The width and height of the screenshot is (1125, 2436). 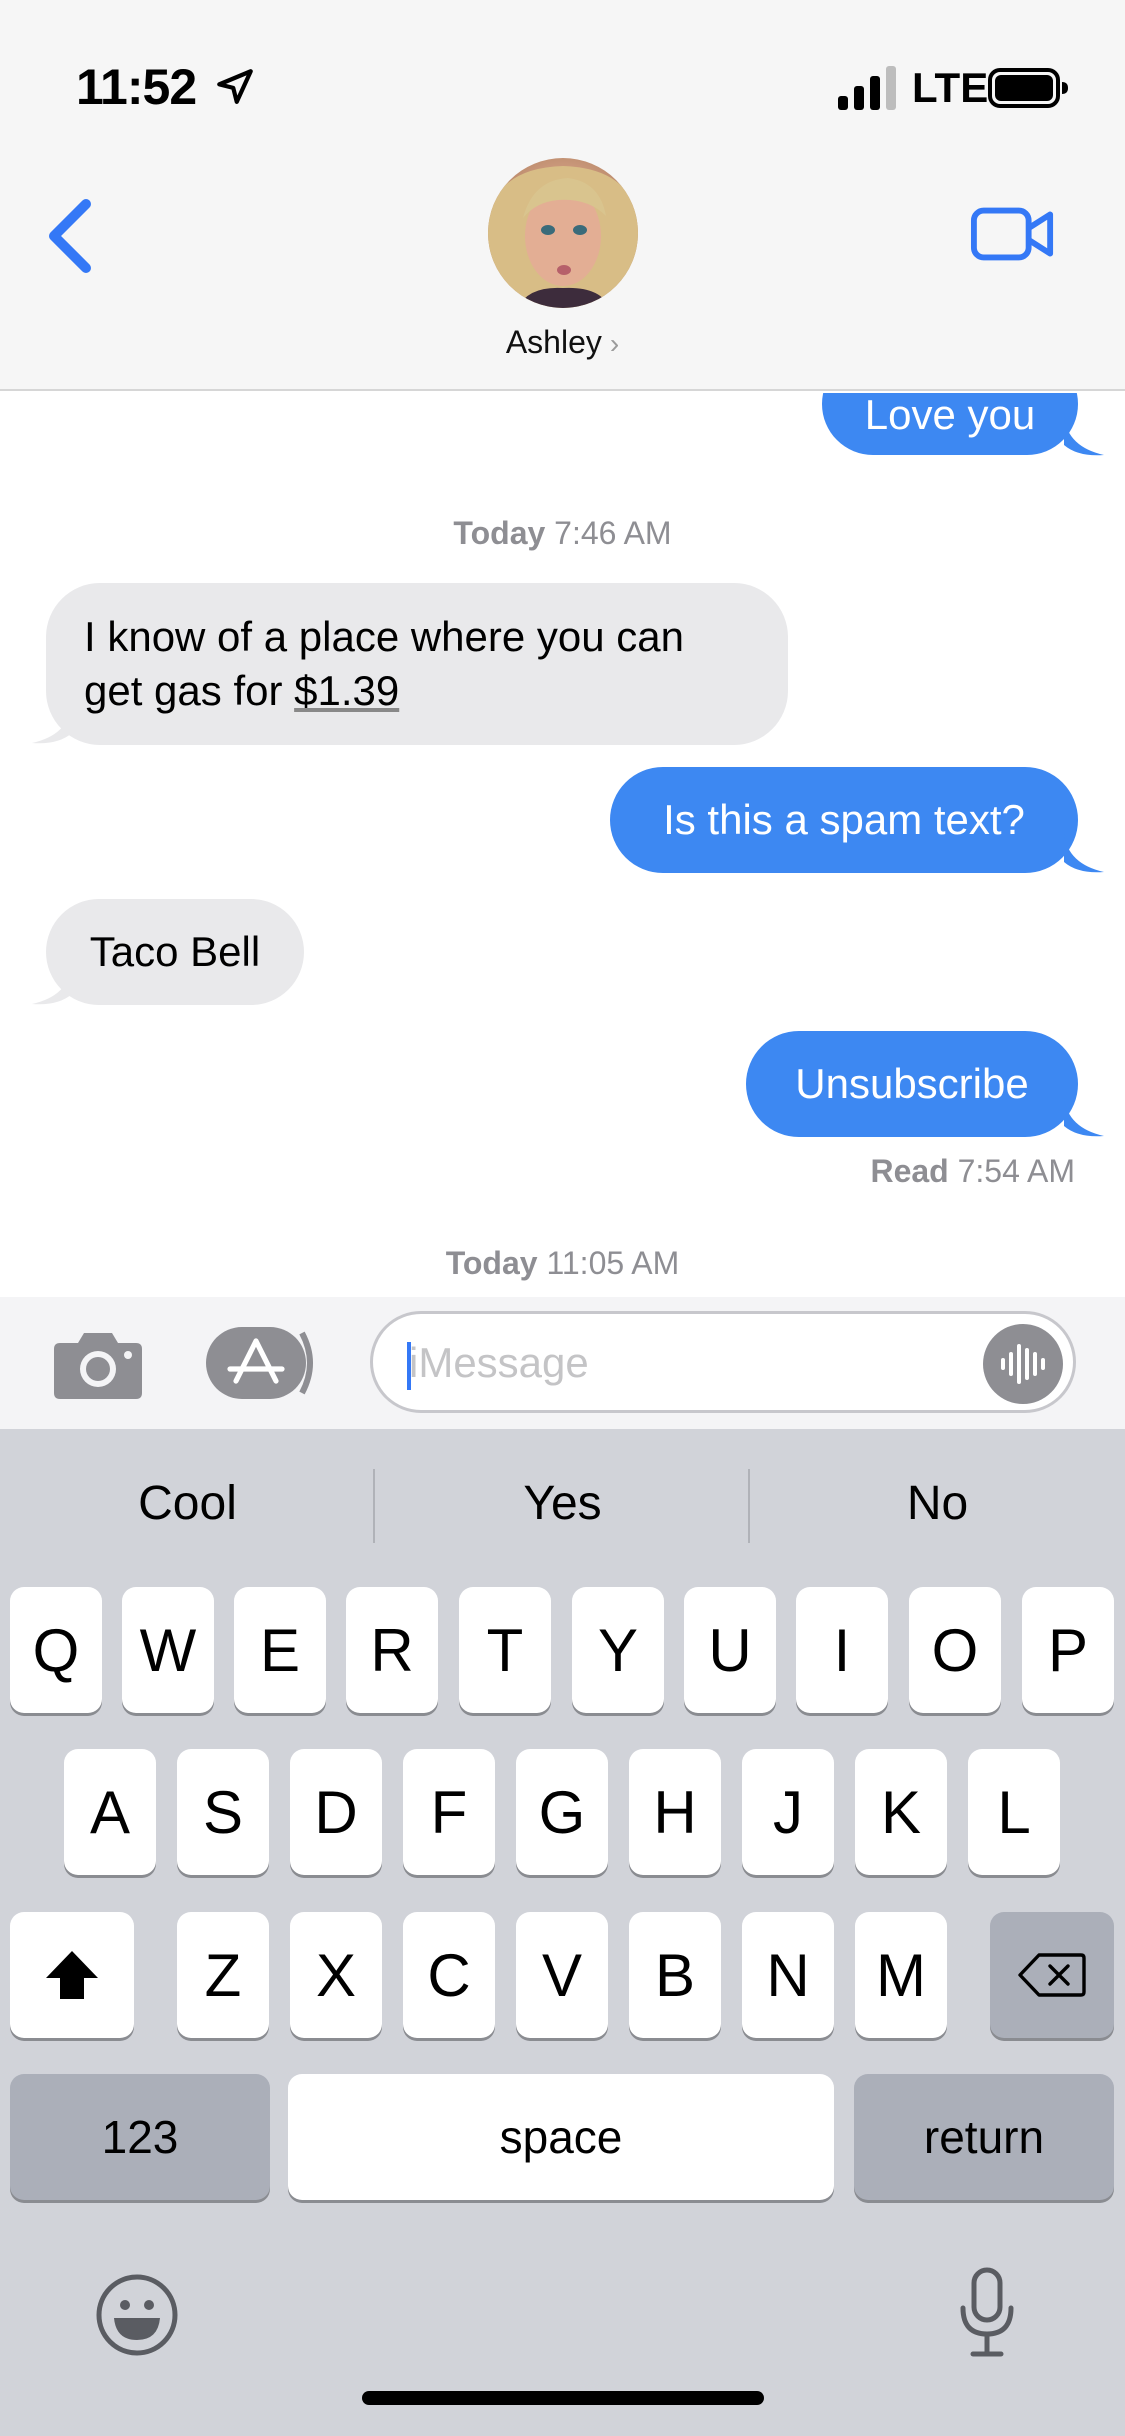 I want to click on message-text: Unsubscribe, so click(x=912, y=1083).